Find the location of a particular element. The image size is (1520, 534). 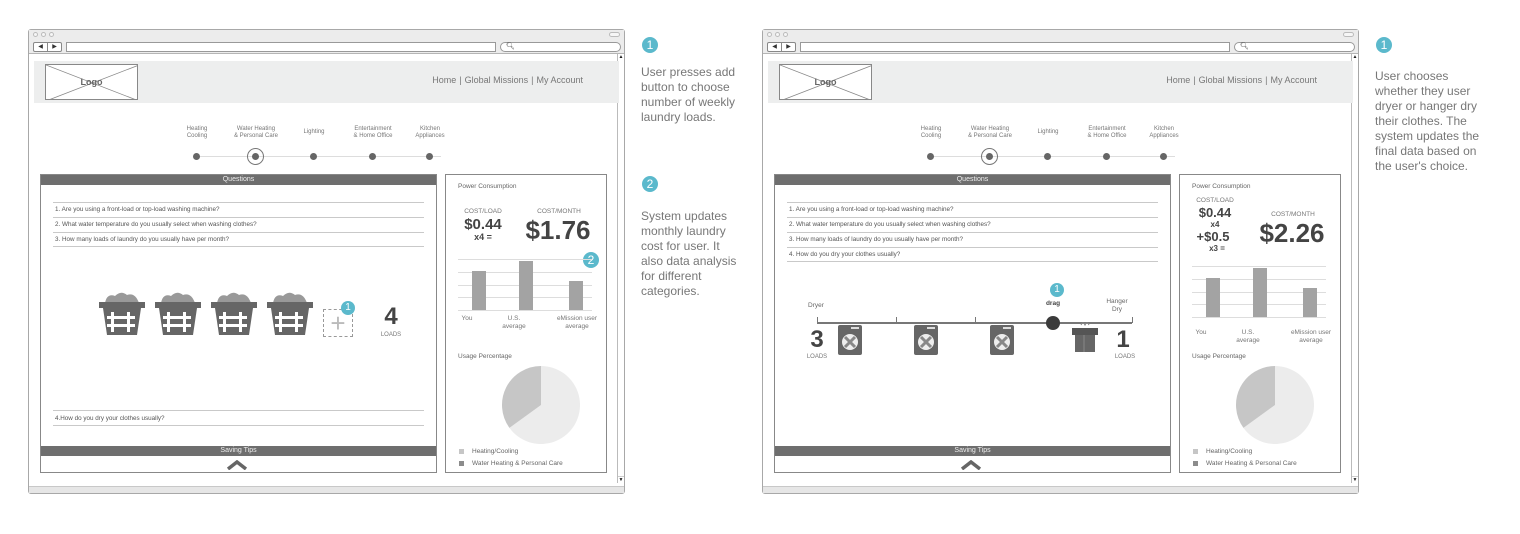

question-item: 4. How do you dry your clothes usually? is located at coordinates (972, 254).